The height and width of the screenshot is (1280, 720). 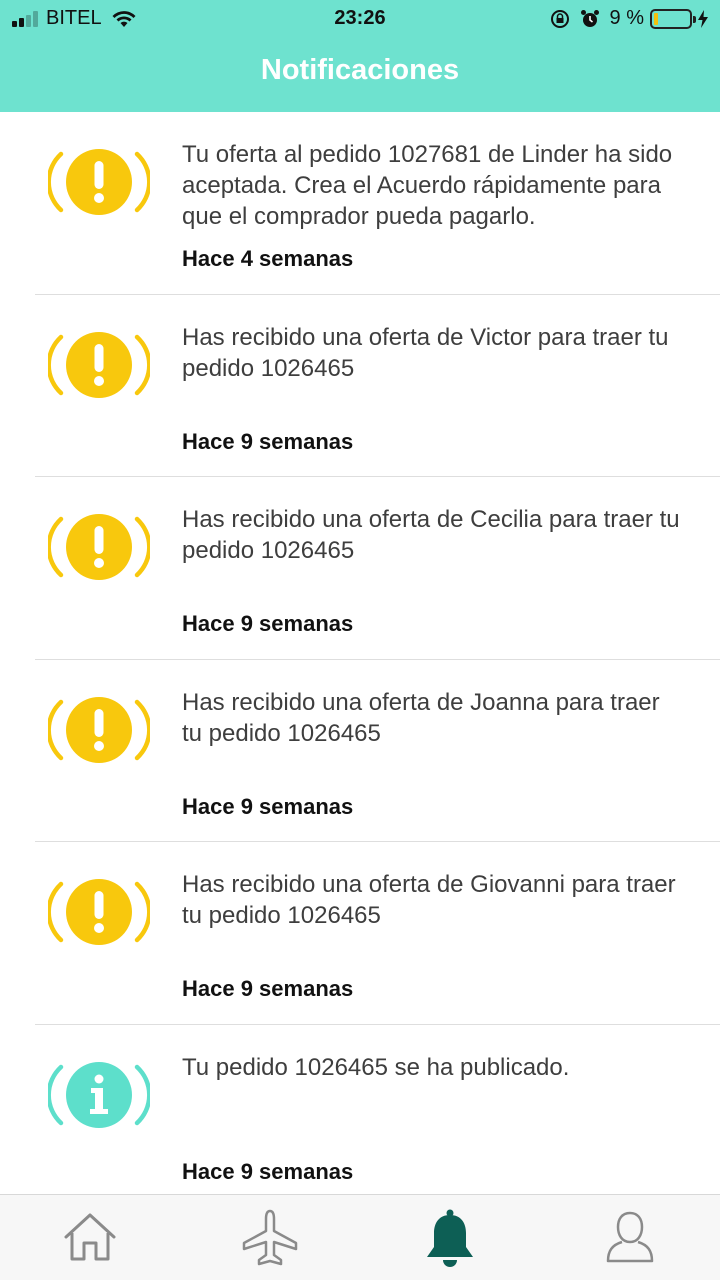 What do you see at coordinates (673, 18) in the screenshot?
I see `battery-icon` at bounding box center [673, 18].